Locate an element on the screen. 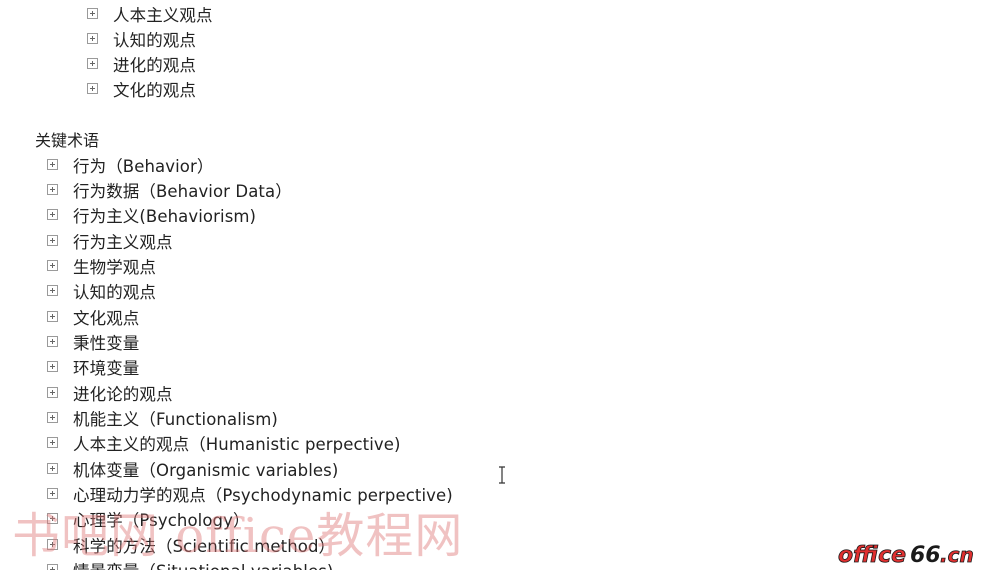  tree-item: 机能主义（Functionalism) is located at coordinates (162, 417).